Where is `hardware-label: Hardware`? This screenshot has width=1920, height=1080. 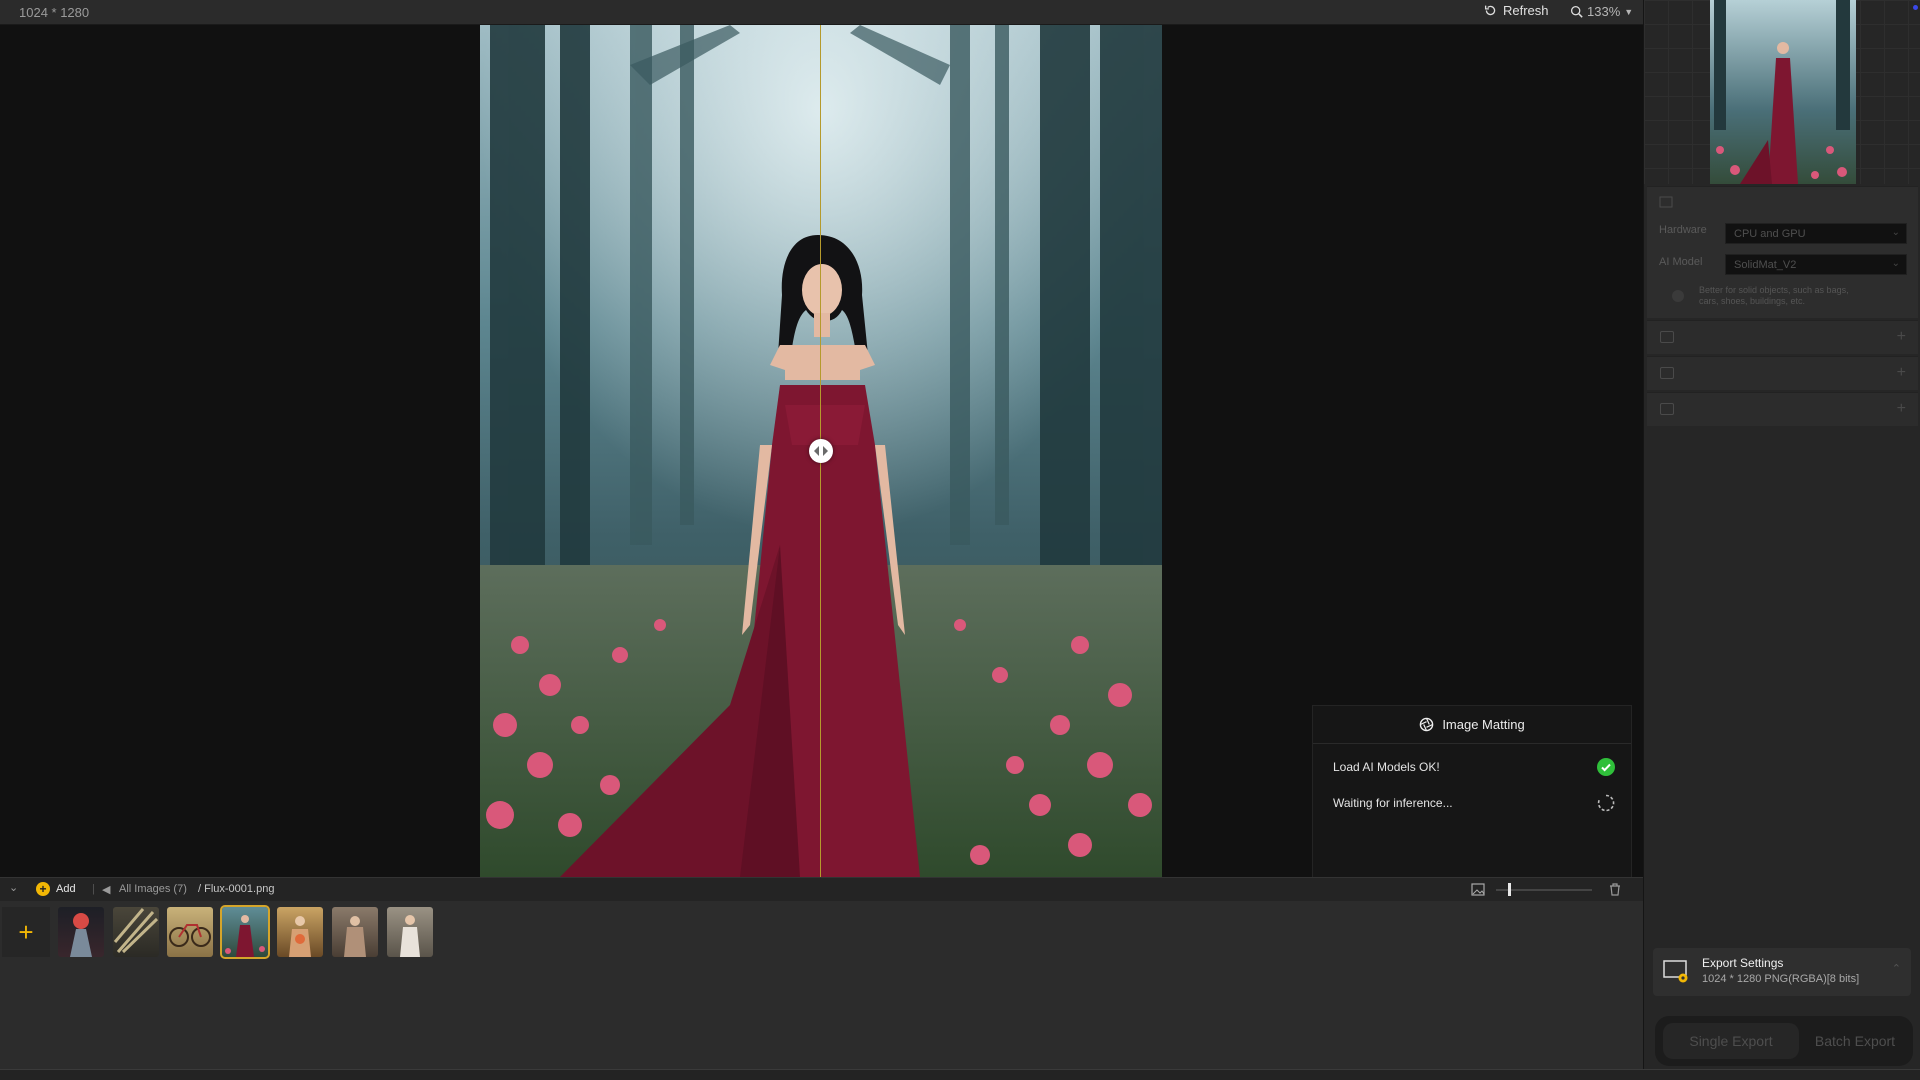
hardware-label: Hardware is located at coordinates (1683, 230).